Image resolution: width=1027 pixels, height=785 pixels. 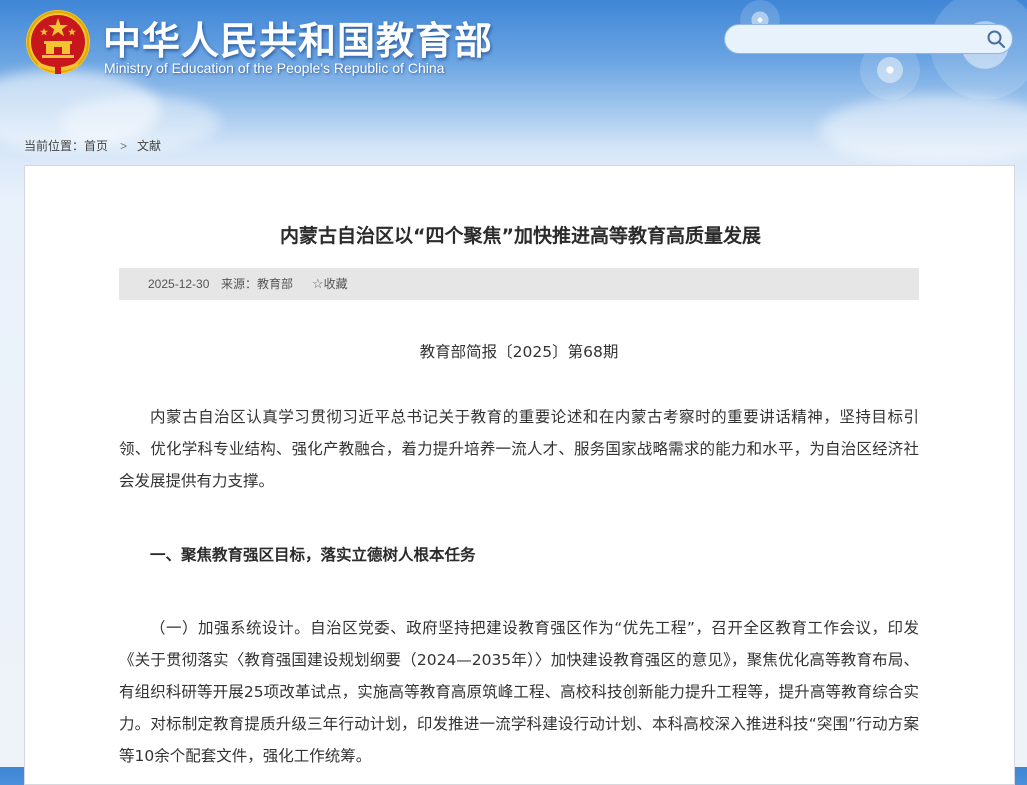 I want to click on breadcrumb: 当前位置：首页 > 文献, so click(x=92, y=145).